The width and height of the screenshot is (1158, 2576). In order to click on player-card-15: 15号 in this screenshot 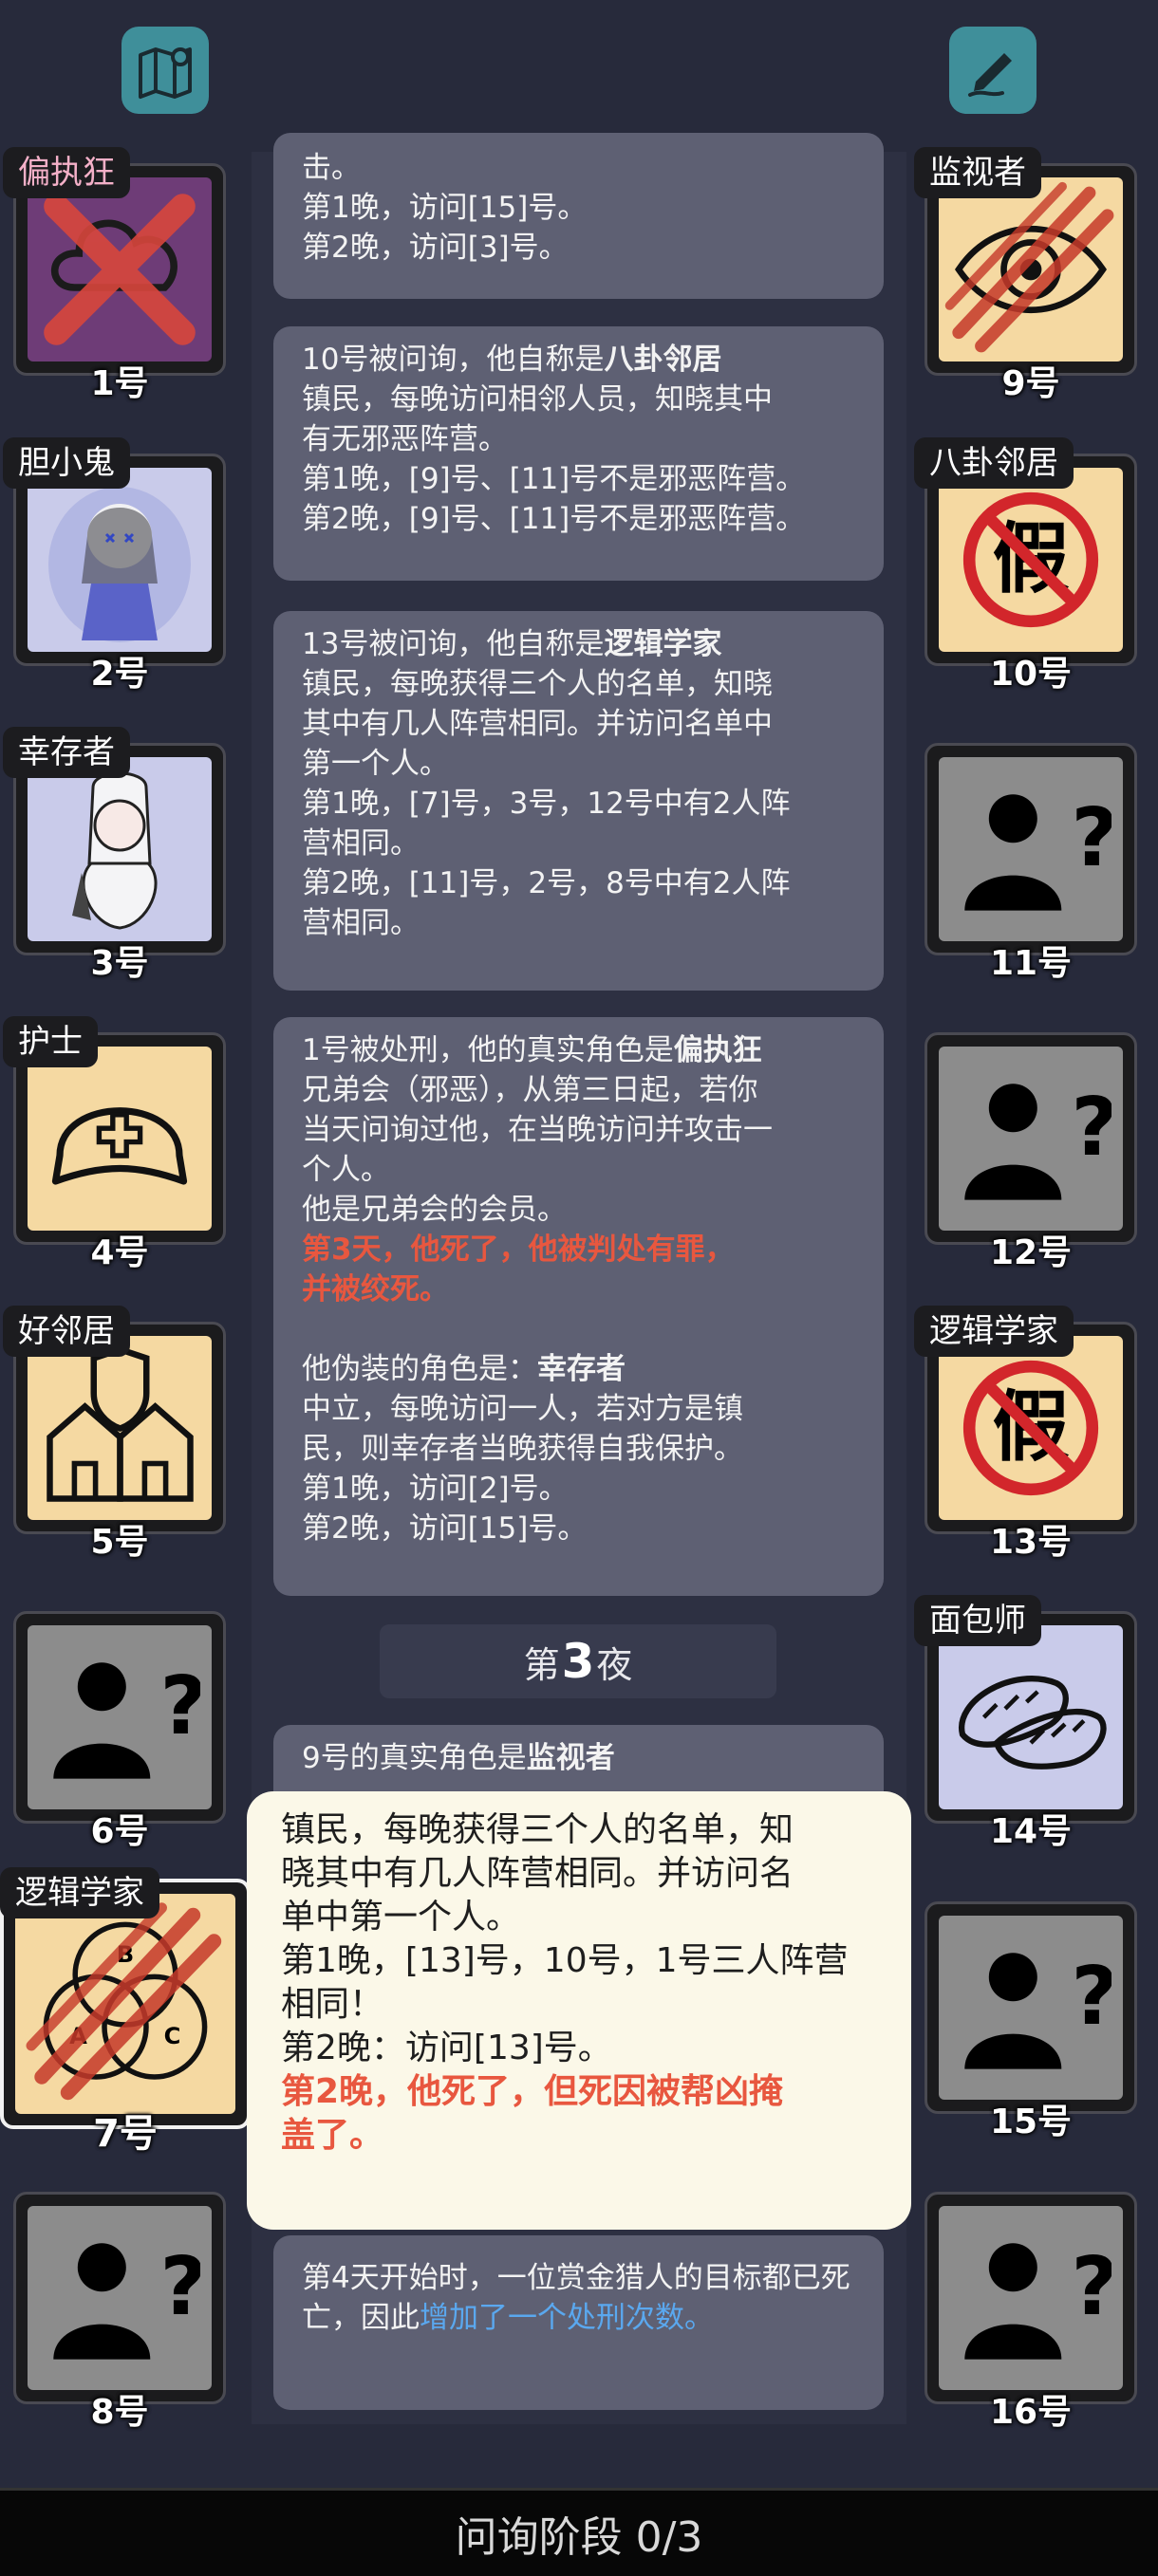, I will do `click(1031, 2021)`.